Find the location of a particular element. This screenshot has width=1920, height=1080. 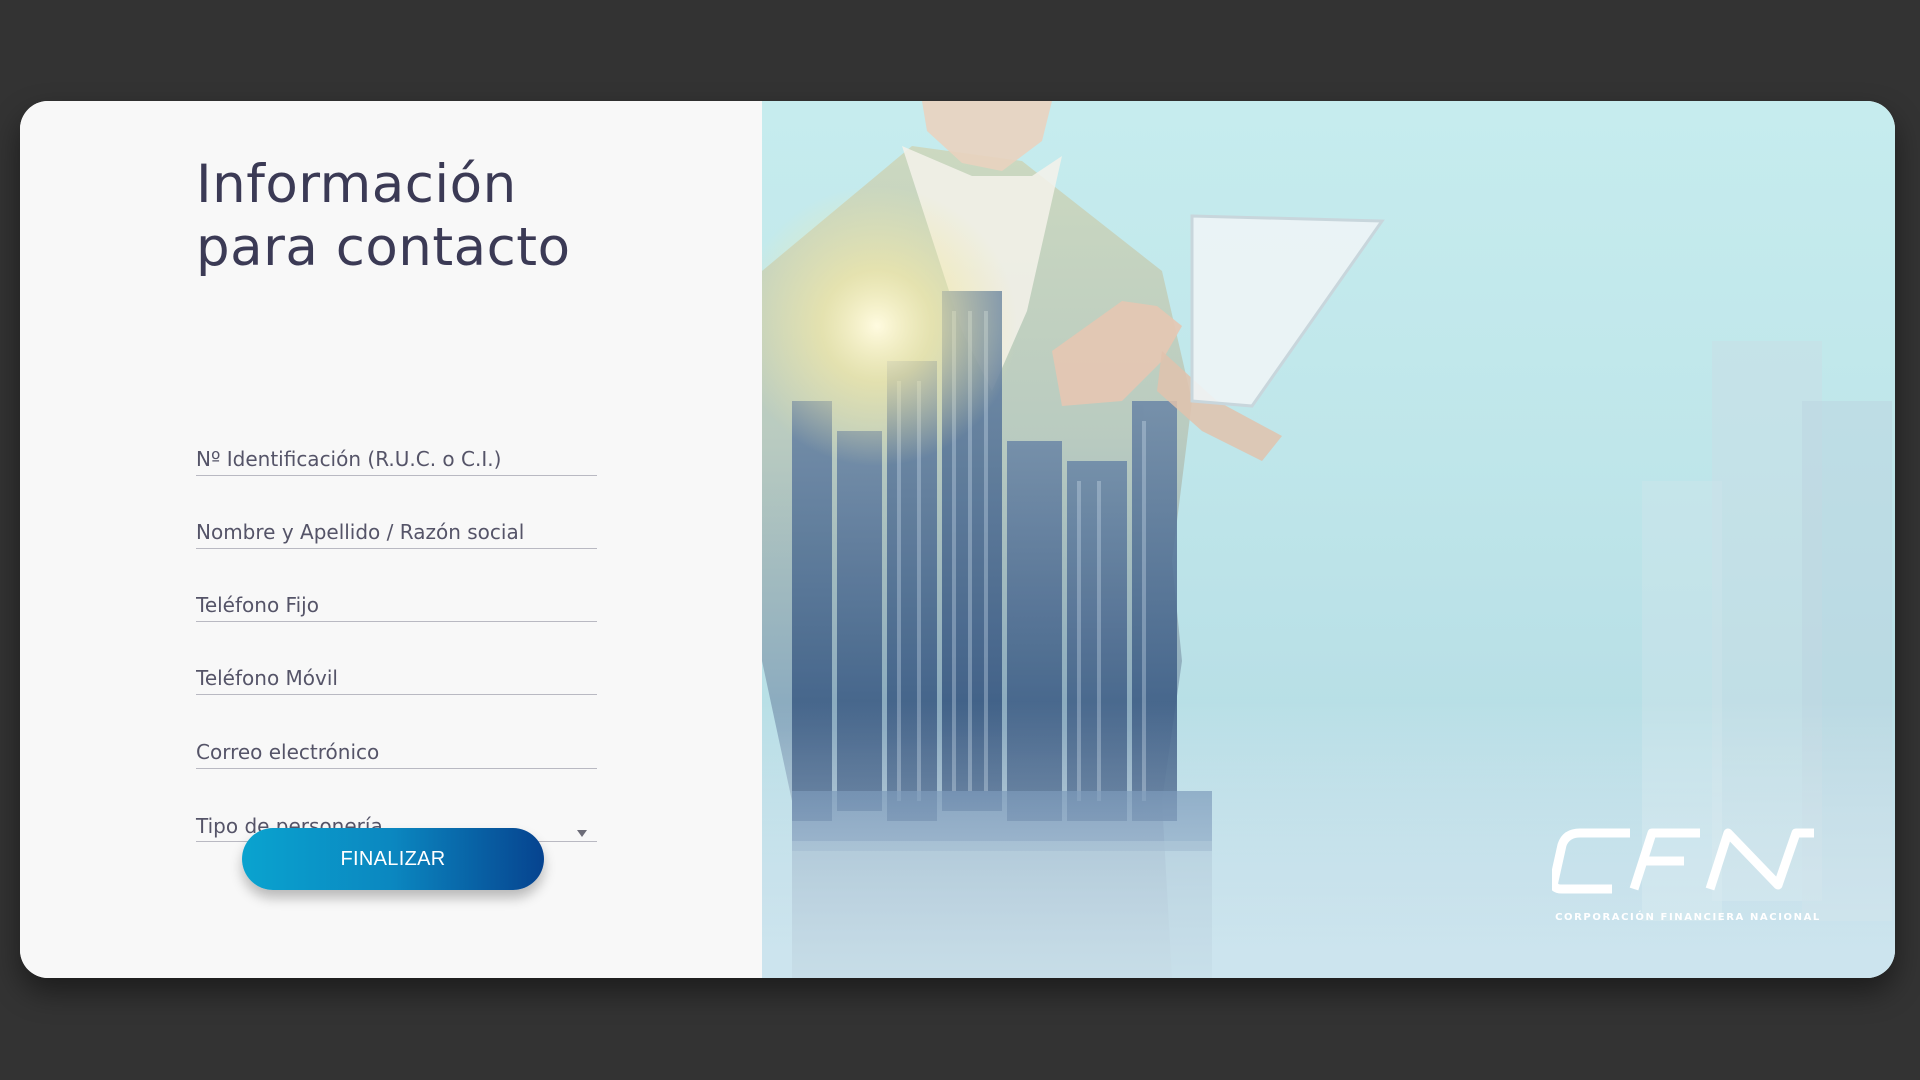

identification-field is located at coordinates (396, 455).